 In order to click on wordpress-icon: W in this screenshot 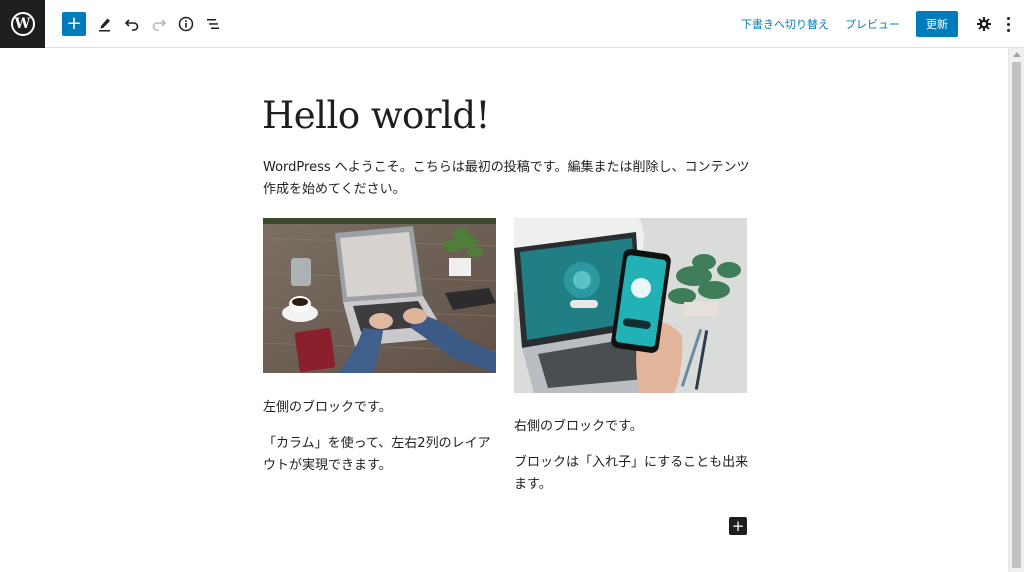, I will do `click(22, 24)`.